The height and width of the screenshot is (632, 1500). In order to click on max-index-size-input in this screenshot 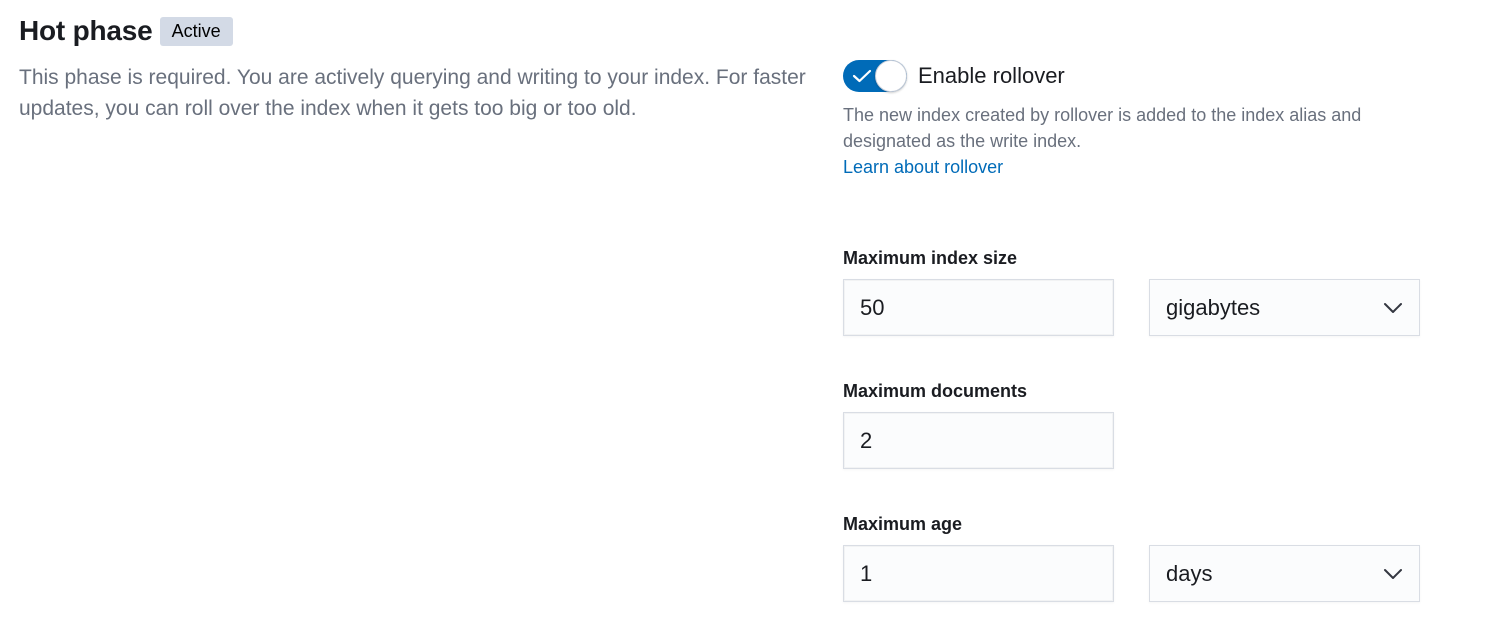, I will do `click(978, 307)`.